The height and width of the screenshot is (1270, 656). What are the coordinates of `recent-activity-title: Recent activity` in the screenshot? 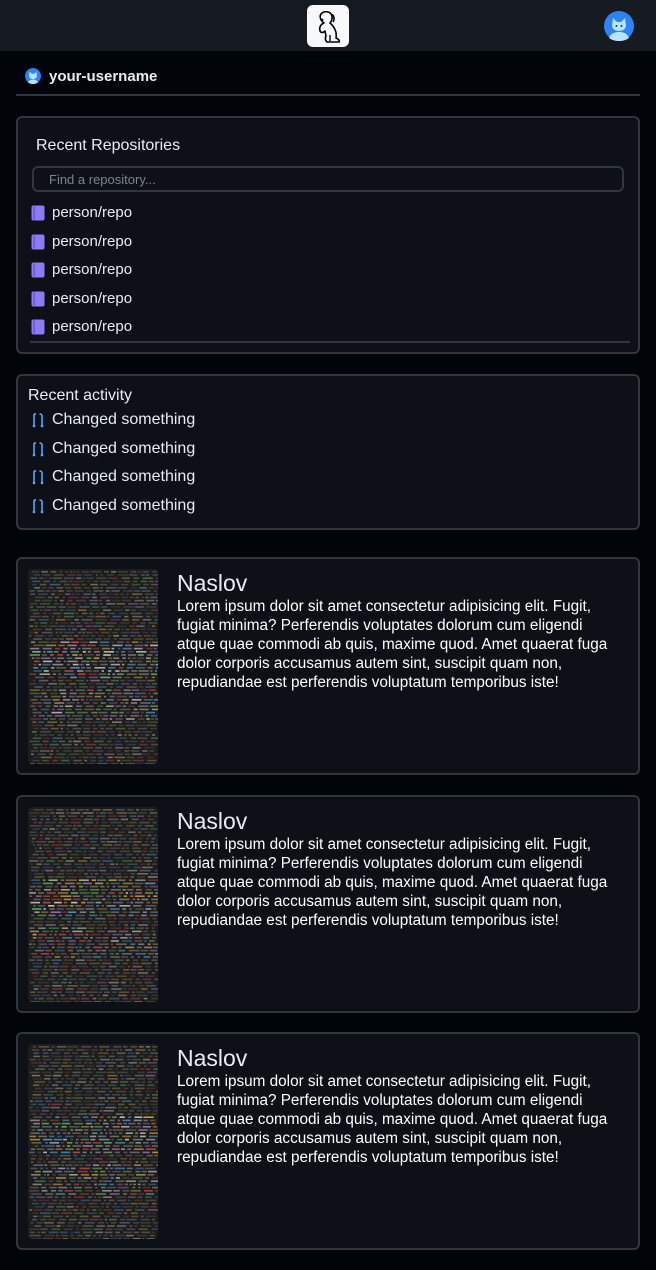 It's located at (80, 395).